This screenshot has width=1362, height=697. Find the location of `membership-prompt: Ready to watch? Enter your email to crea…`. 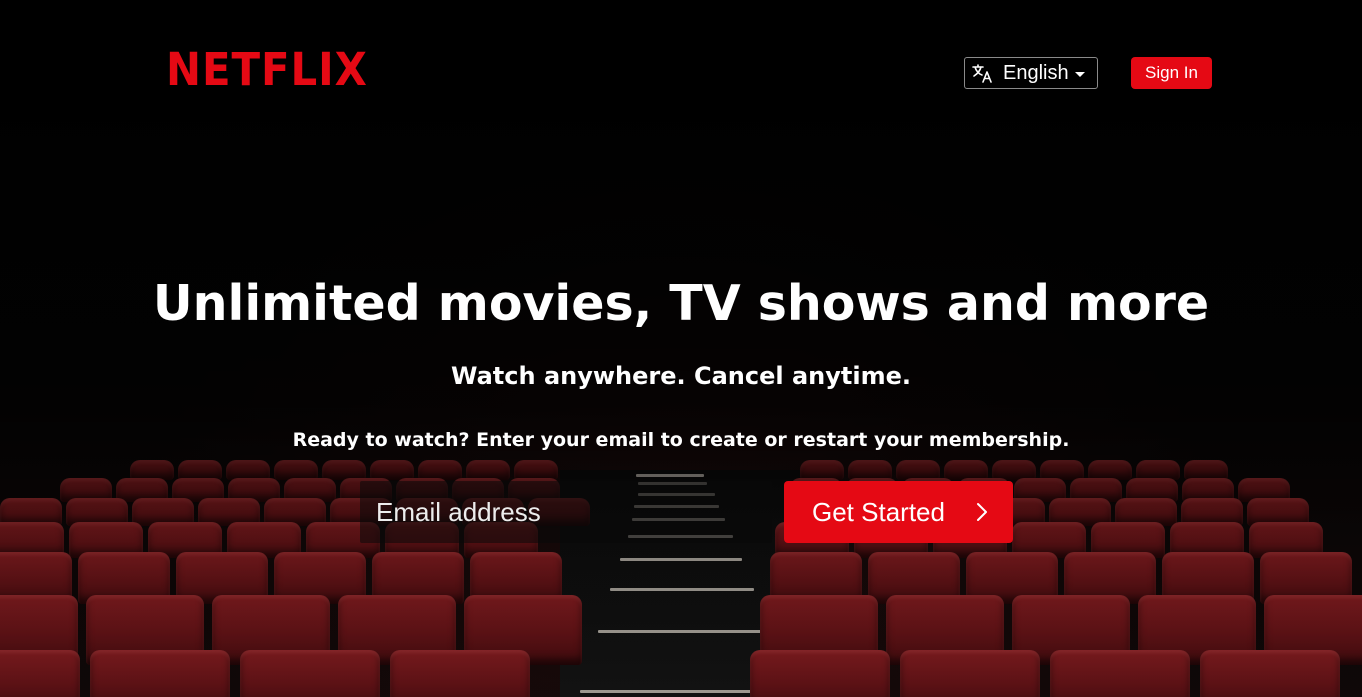

membership-prompt: Ready to watch? Enter your email to crea… is located at coordinates (681, 440).